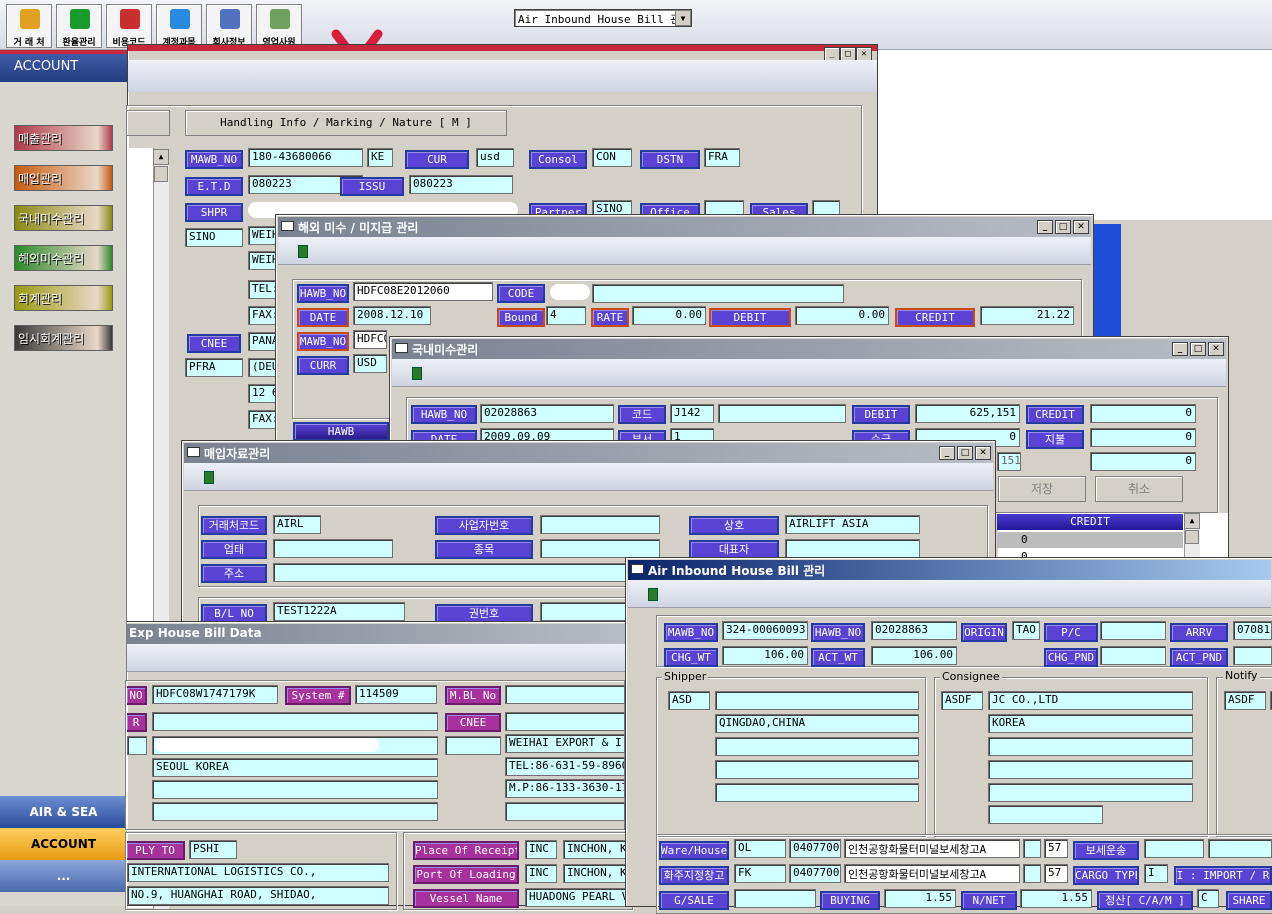  Describe the element at coordinates (775, 898) in the screenshot. I see `gsale-field` at that location.